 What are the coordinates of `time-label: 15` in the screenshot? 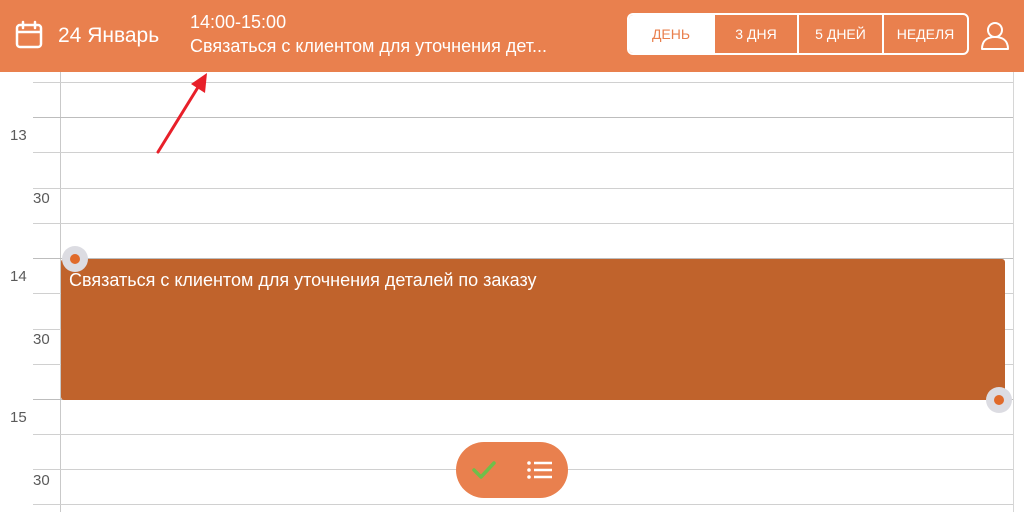 It's located at (18, 417).